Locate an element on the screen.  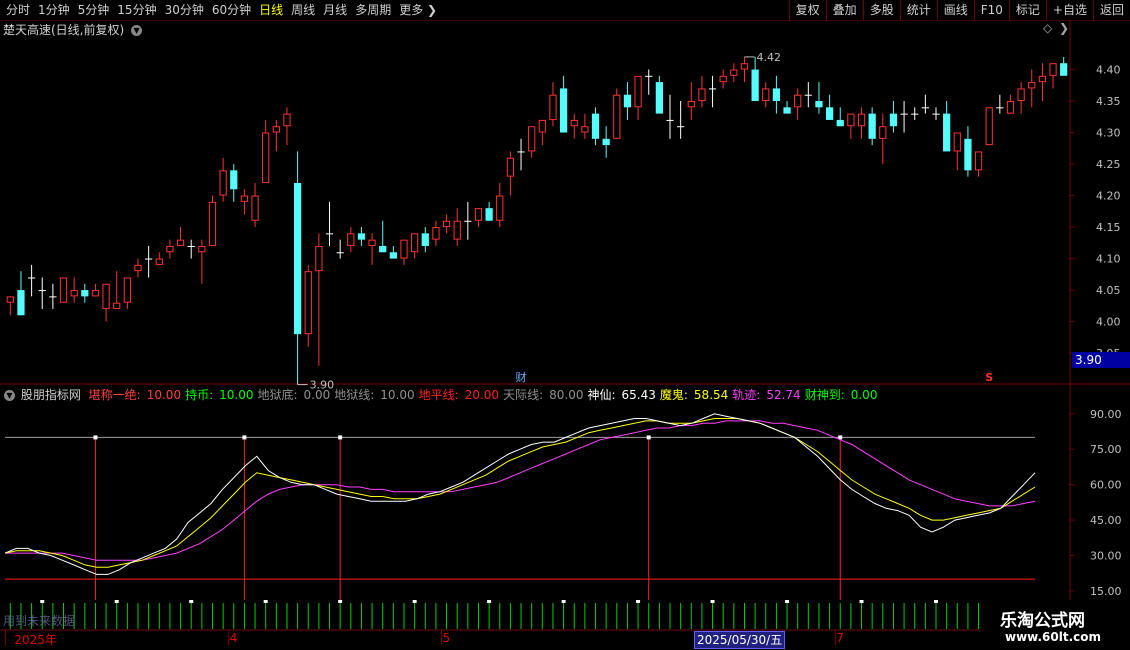
date-label: 2025年 is located at coordinates (35, 640).